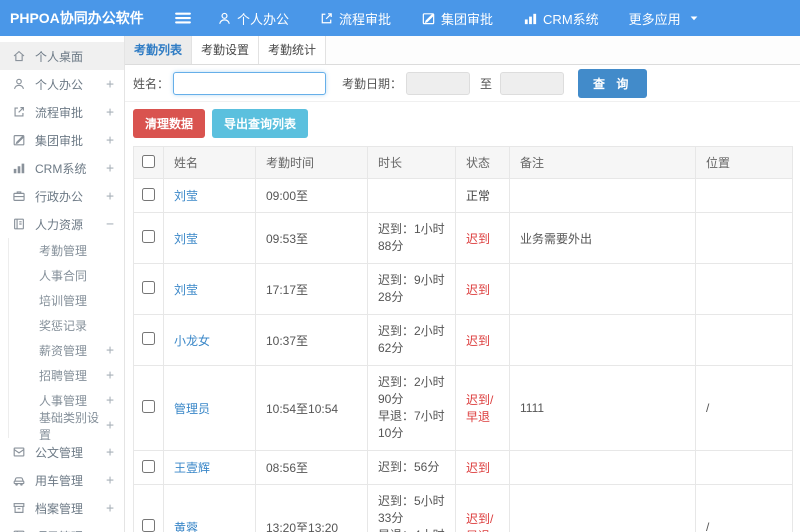  What do you see at coordinates (311, 408) in the screenshot?
I see `attendance-time: 10:54至10:54` at bounding box center [311, 408].